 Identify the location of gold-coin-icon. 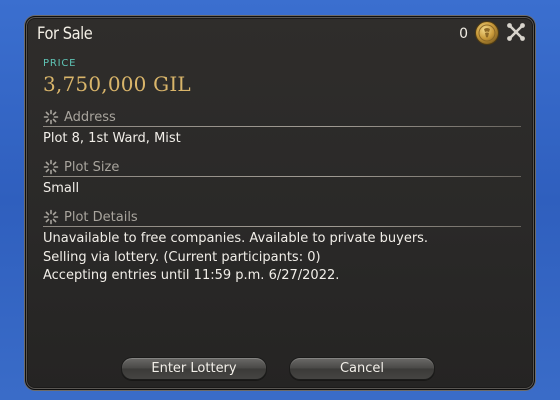
(487, 33).